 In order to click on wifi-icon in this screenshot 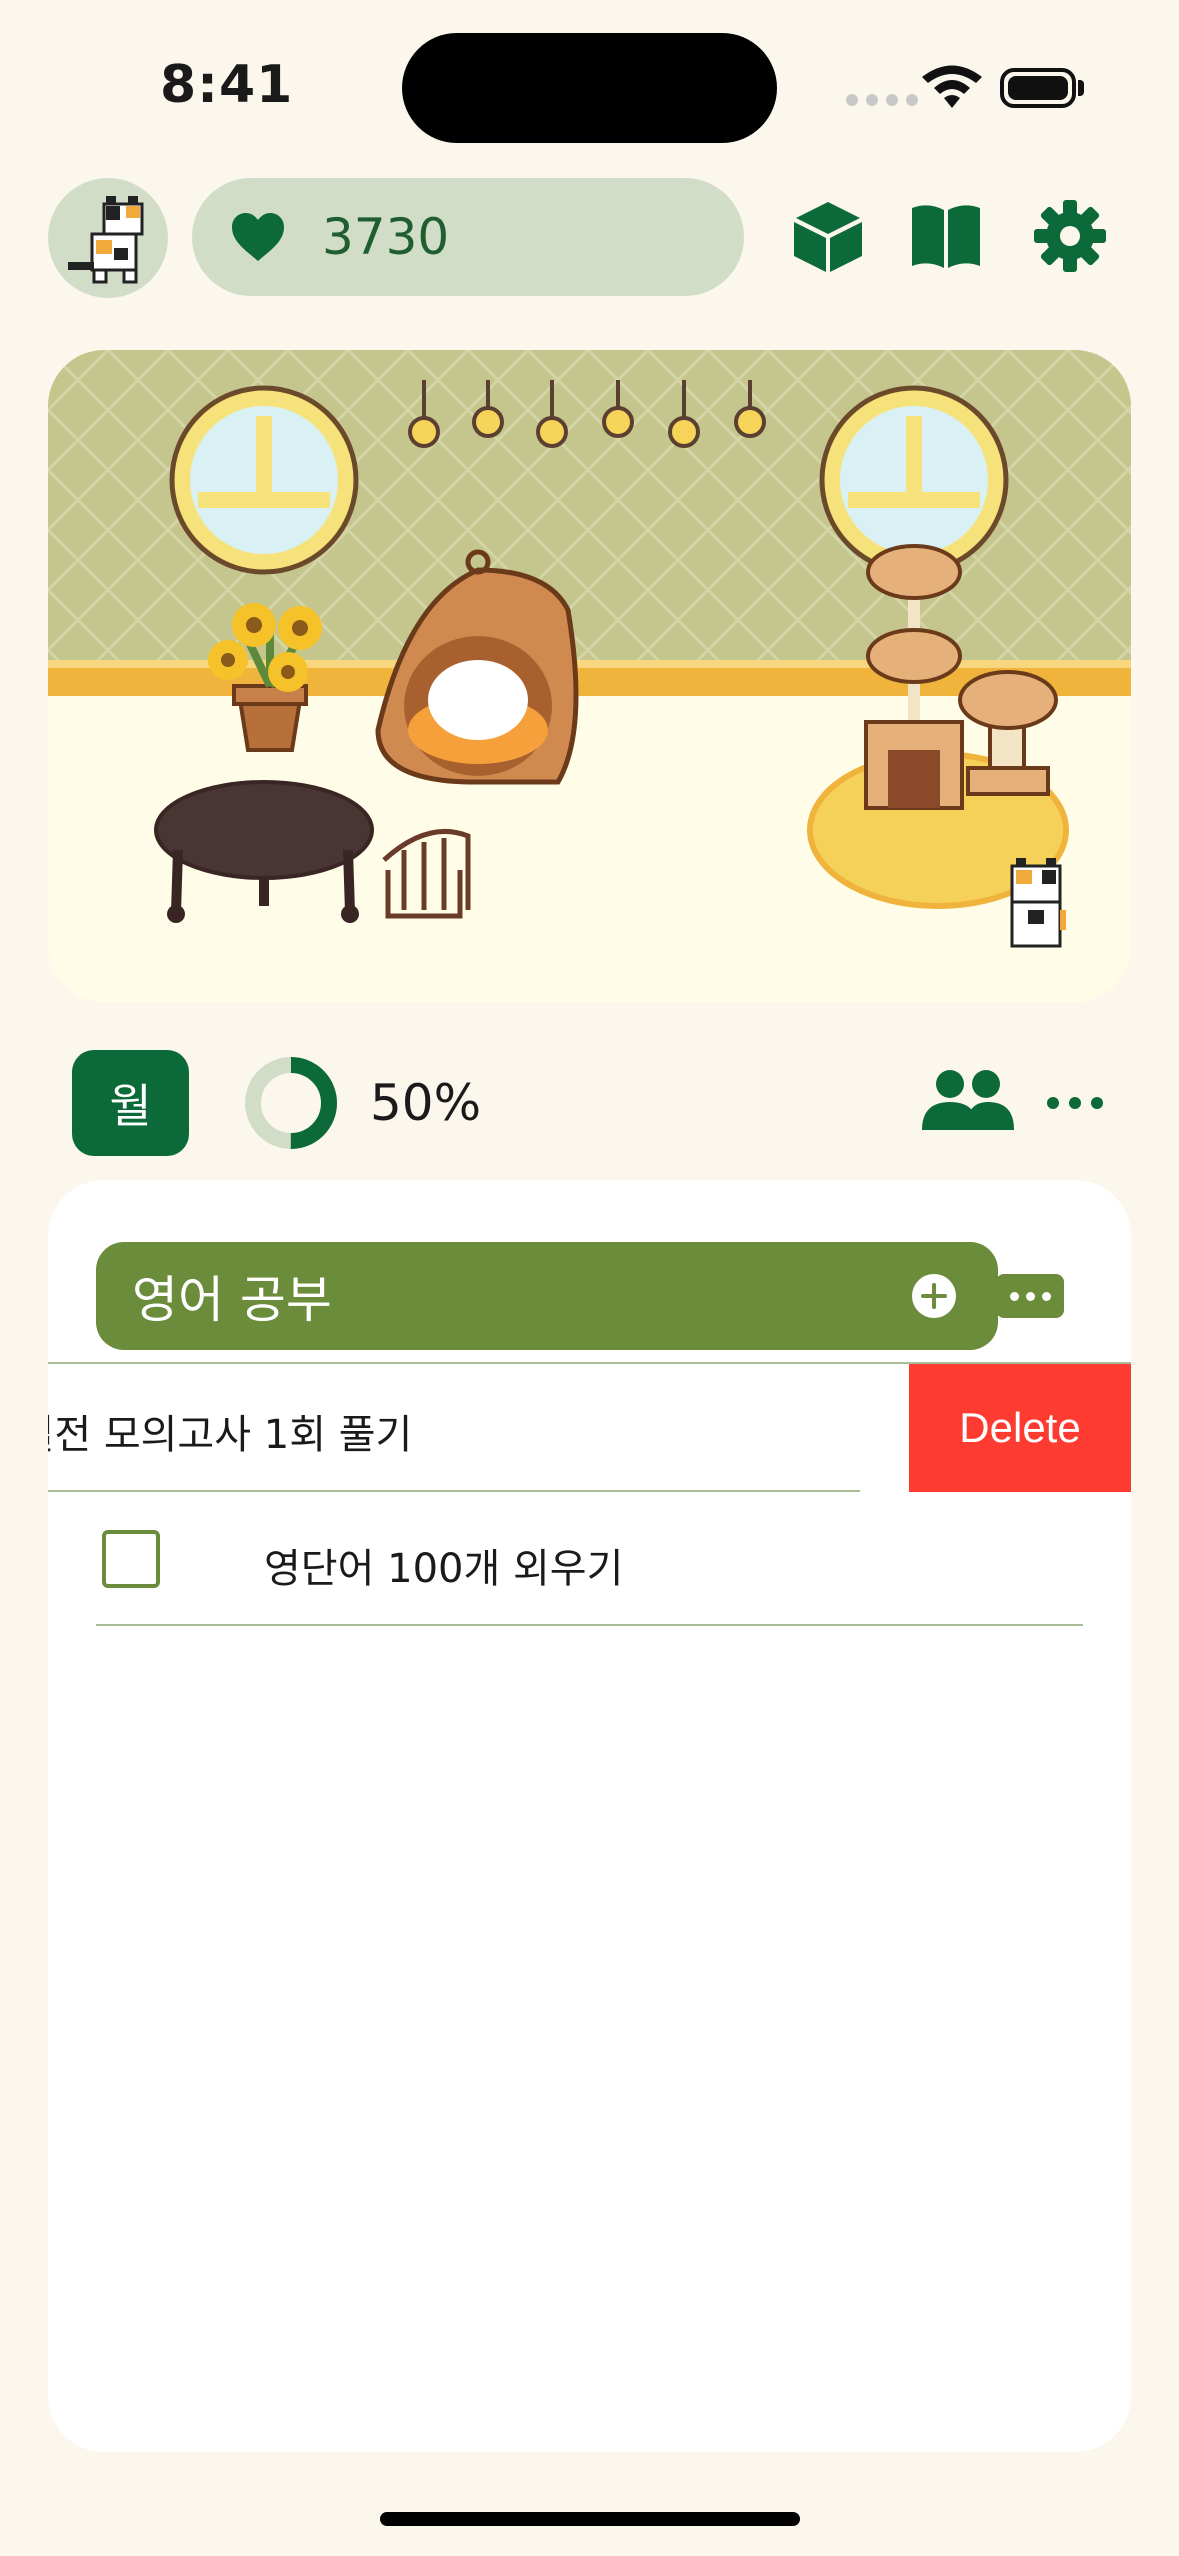, I will do `click(952, 86)`.